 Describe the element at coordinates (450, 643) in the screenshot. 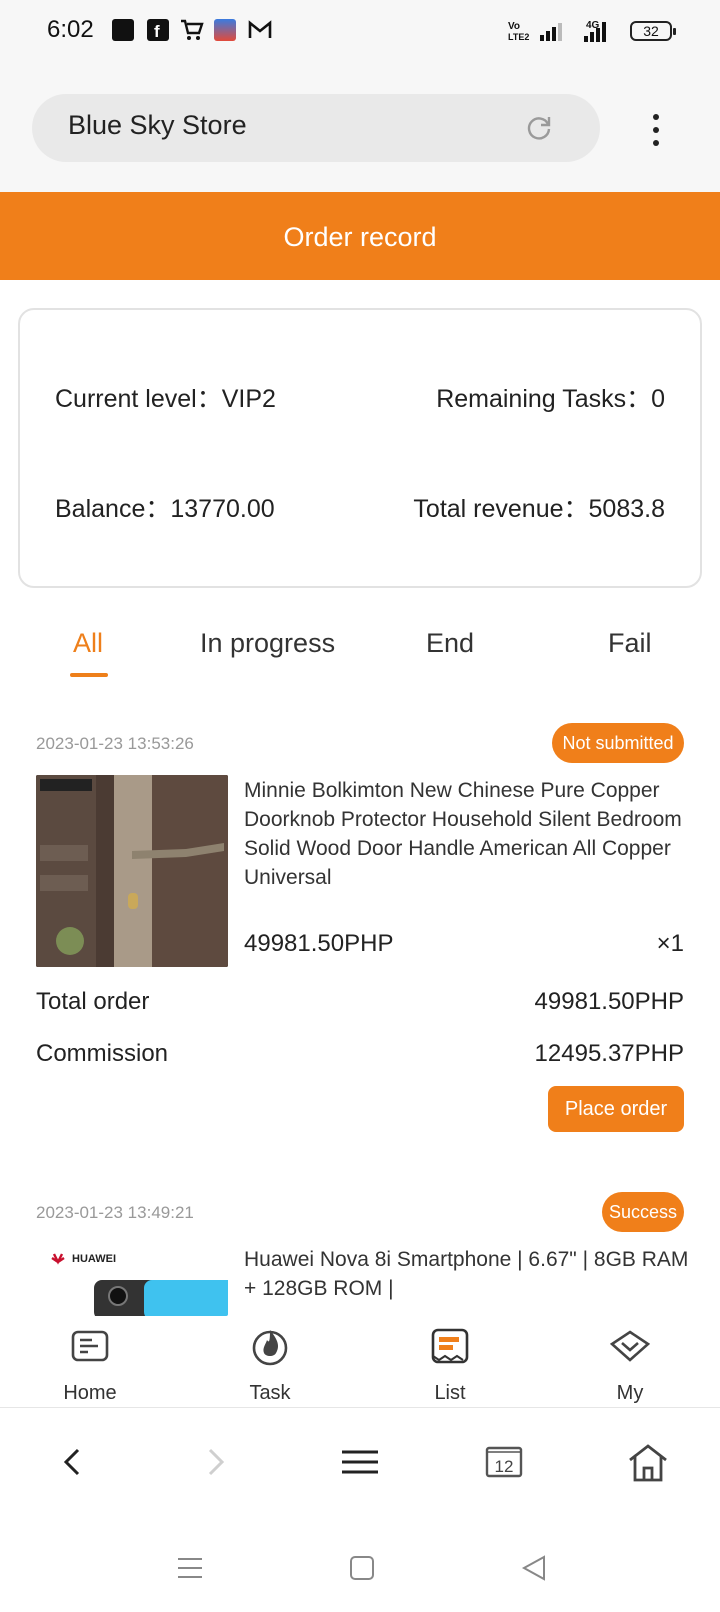

I see `tab-end: End` at that location.